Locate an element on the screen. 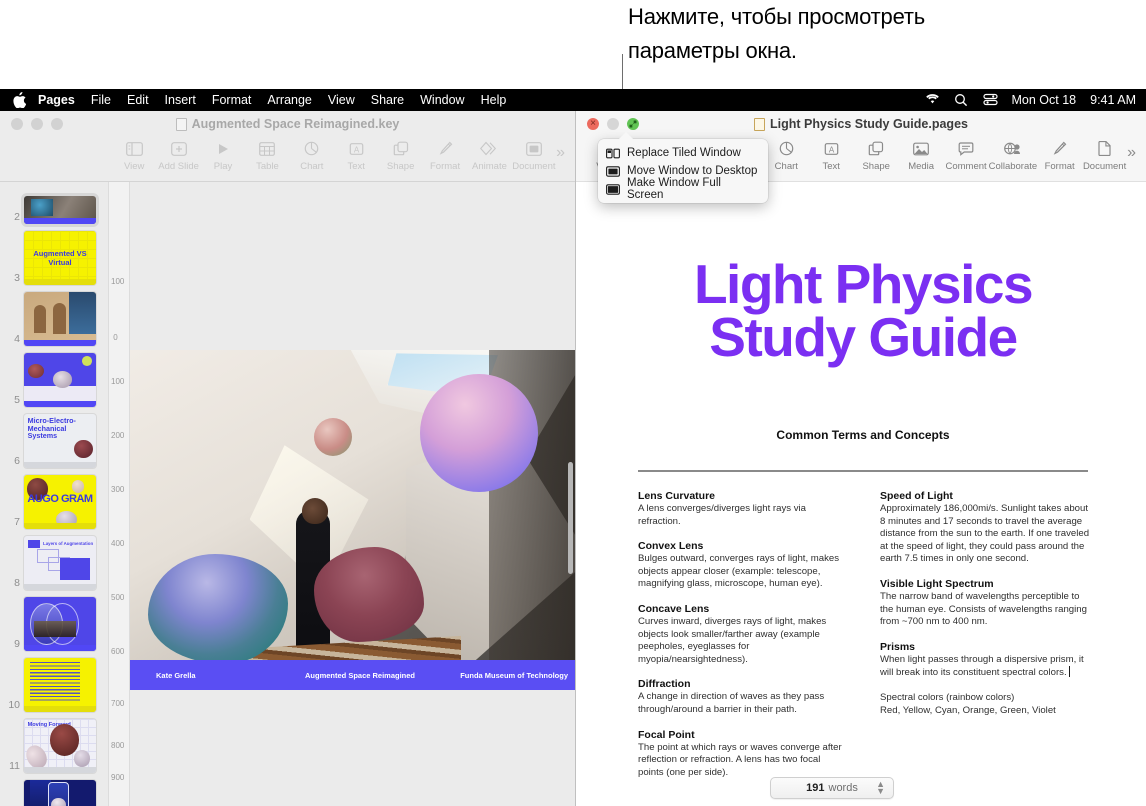 Image resolution: width=1146 pixels, height=806 pixels. keynote-toolbar-play: Play is located at coordinates (223, 155).